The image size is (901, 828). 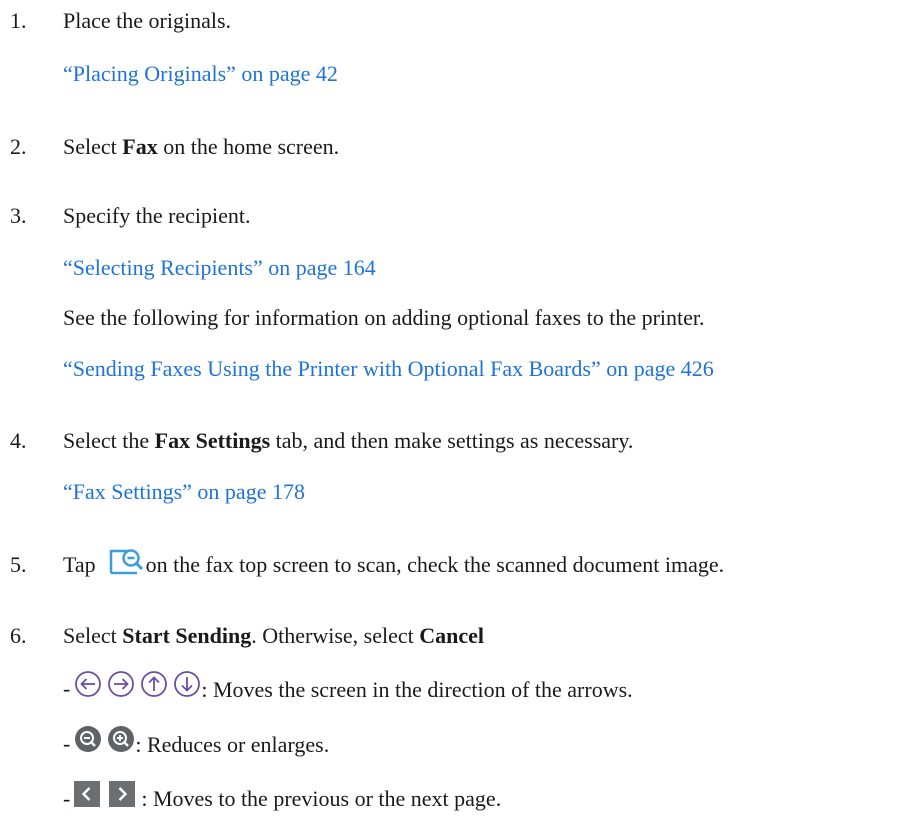 What do you see at coordinates (79, 564) in the screenshot?
I see `step-5-pre: Tap` at bounding box center [79, 564].